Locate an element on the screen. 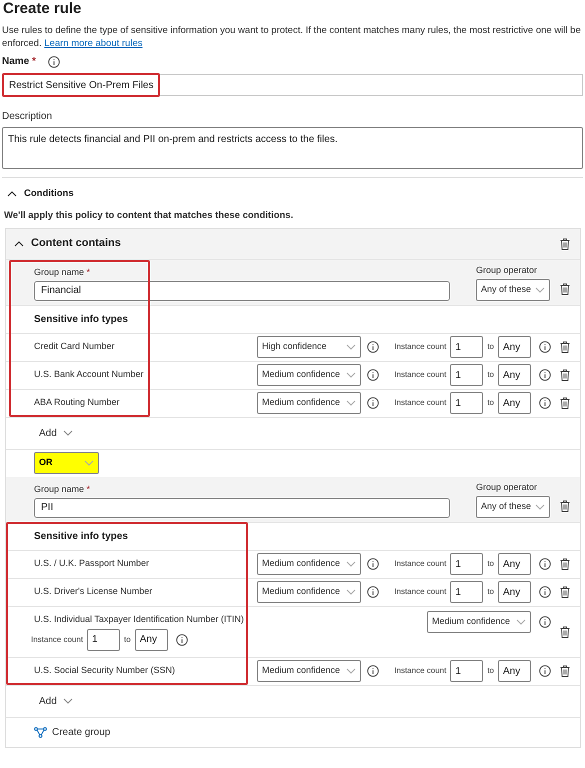  name-field: Restrict Sensitive On-Prem Files is located at coordinates (81, 85).